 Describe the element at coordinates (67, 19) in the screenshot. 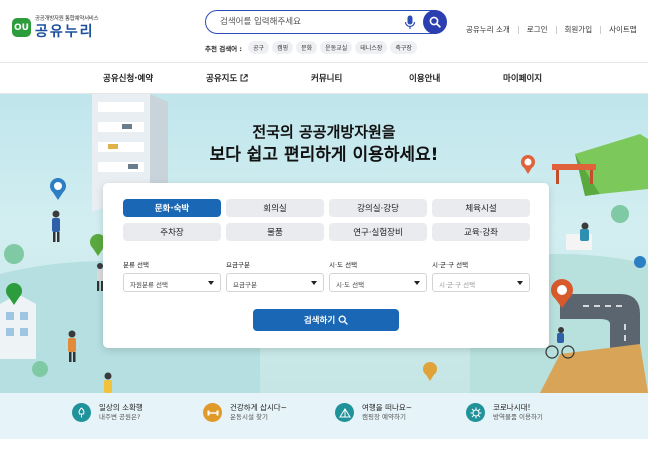

I see `logo-subtitle: 공공개방자원 통합예약서비스` at that location.